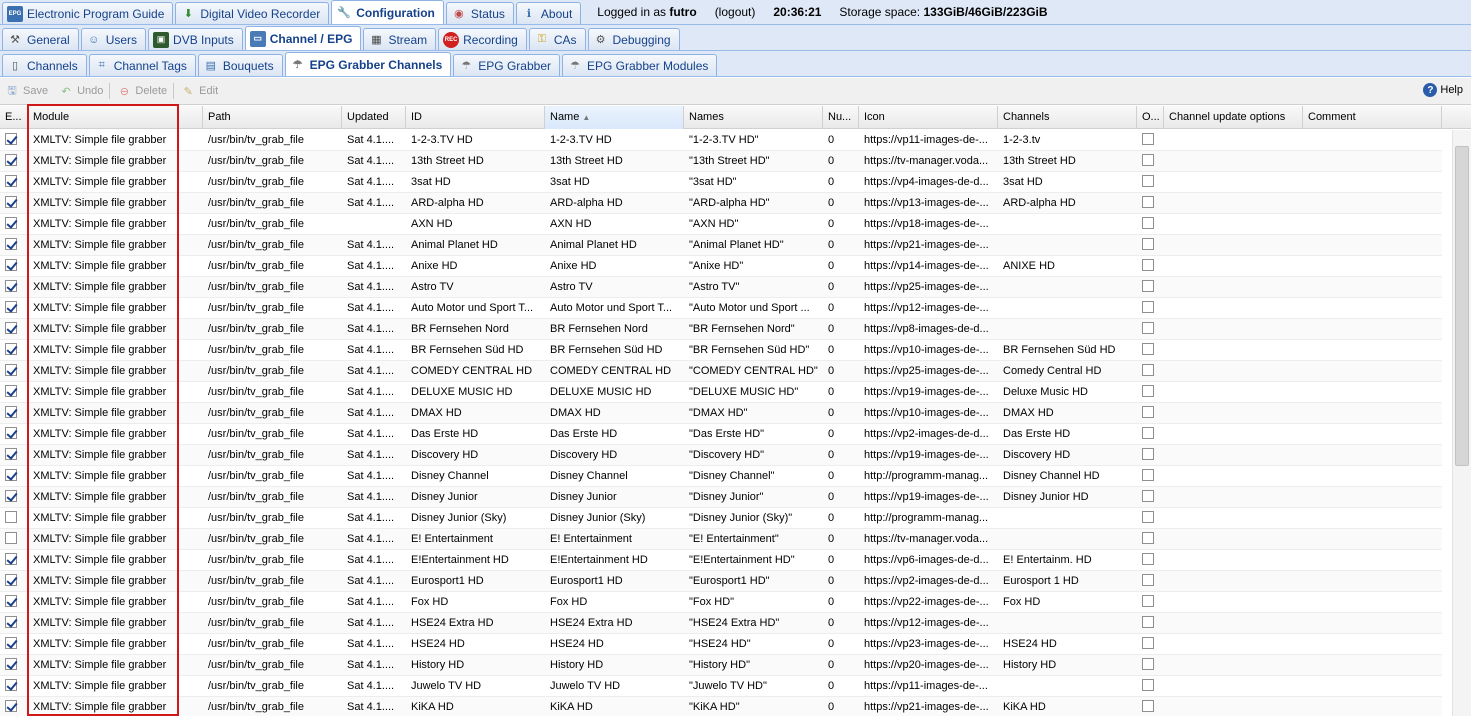 Image resolution: width=1471 pixels, height=716 pixels. What do you see at coordinates (614, 350) in the screenshot?
I see `name-cell: BR Fernsehen Süd HD` at bounding box center [614, 350].